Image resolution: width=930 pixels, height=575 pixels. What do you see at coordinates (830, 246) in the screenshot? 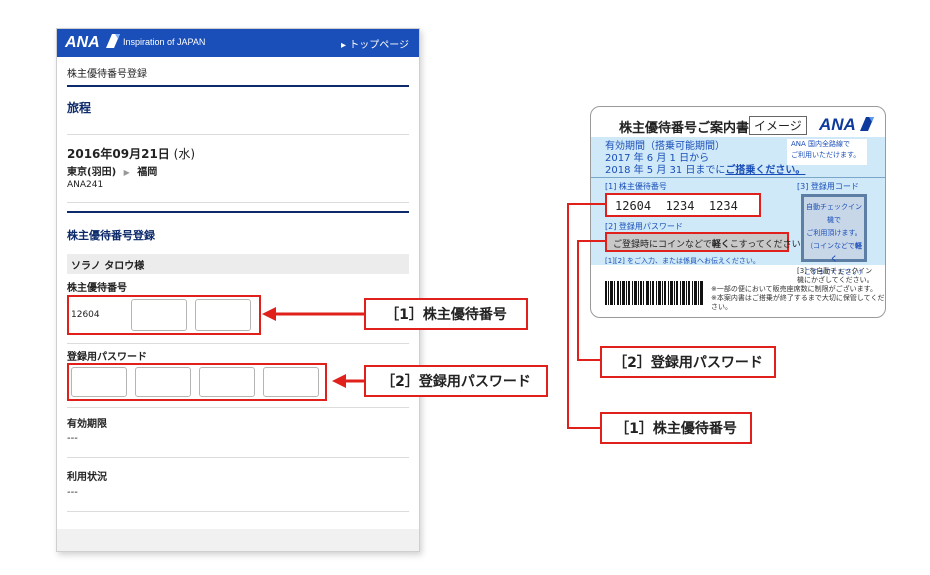
I see `checkin-line3a: （コインなどで` at bounding box center [830, 246].